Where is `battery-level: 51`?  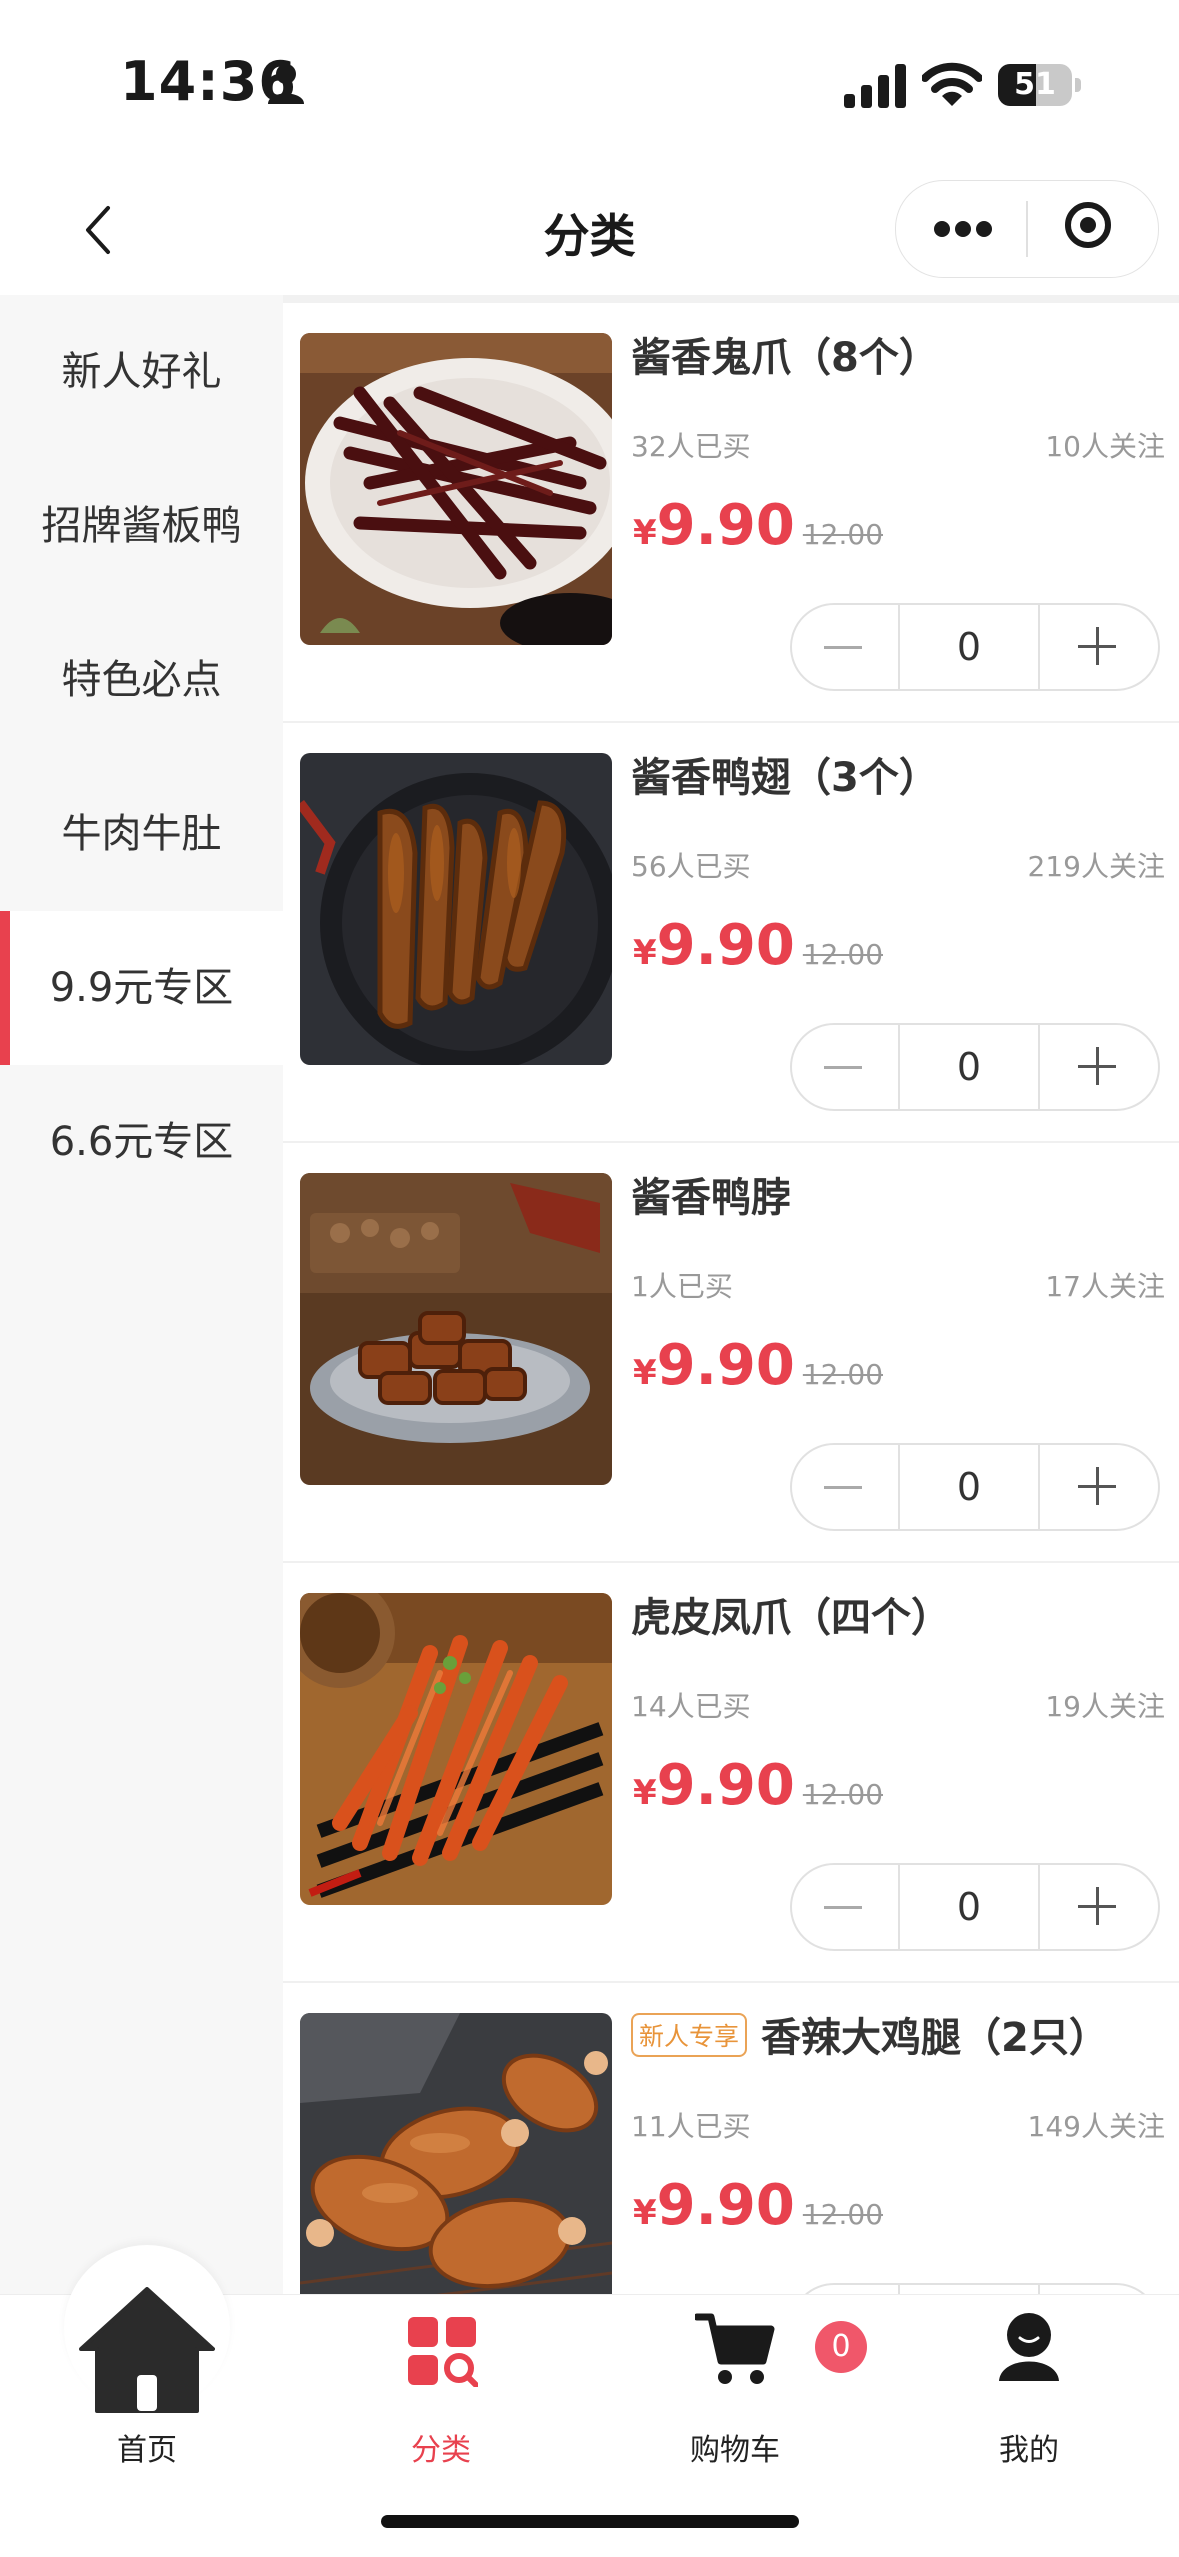 battery-level: 51 is located at coordinates (1035, 84).